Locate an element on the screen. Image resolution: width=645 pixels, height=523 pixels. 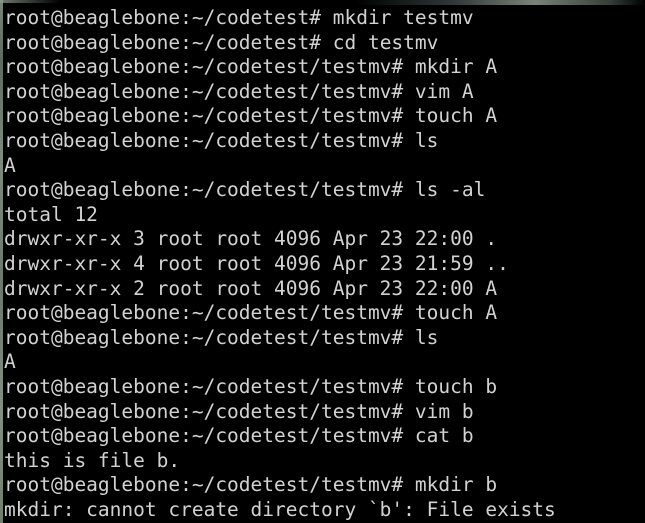
command-text: ls -al is located at coordinates (450, 190).